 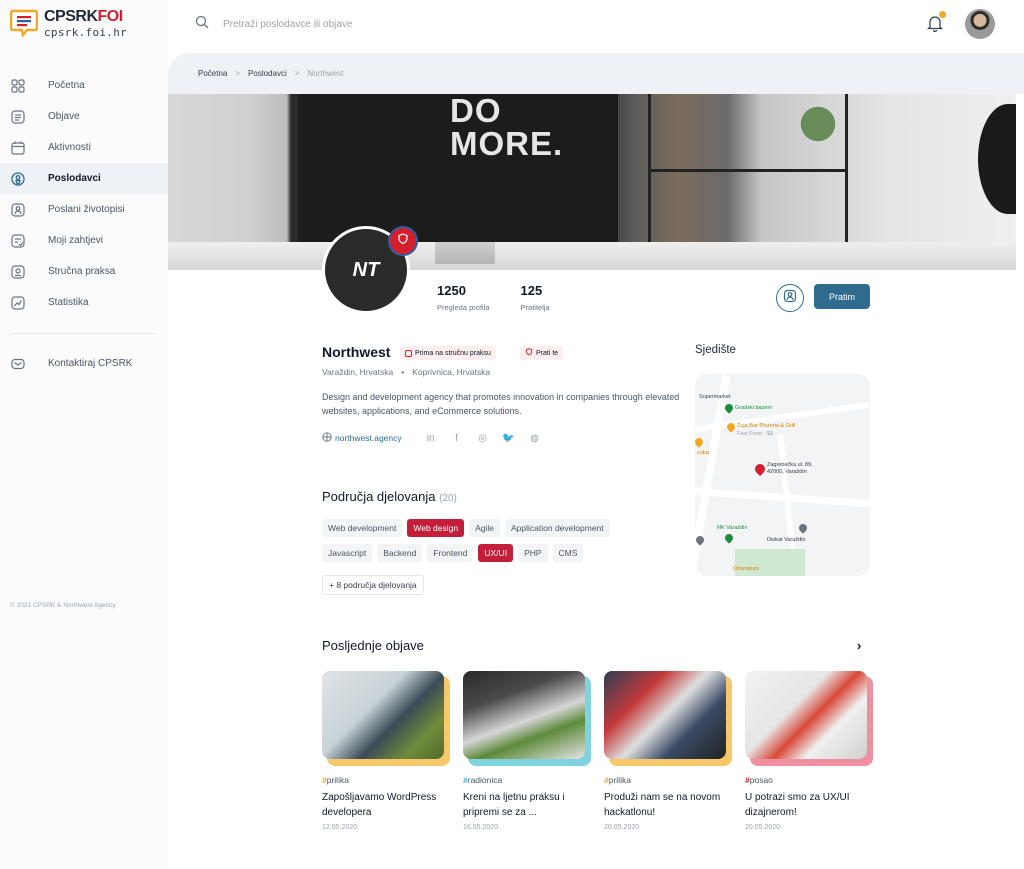 What do you see at coordinates (662, 805) in the screenshot?
I see `post-title: Produži nam se na novom hackatlonu!` at bounding box center [662, 805].